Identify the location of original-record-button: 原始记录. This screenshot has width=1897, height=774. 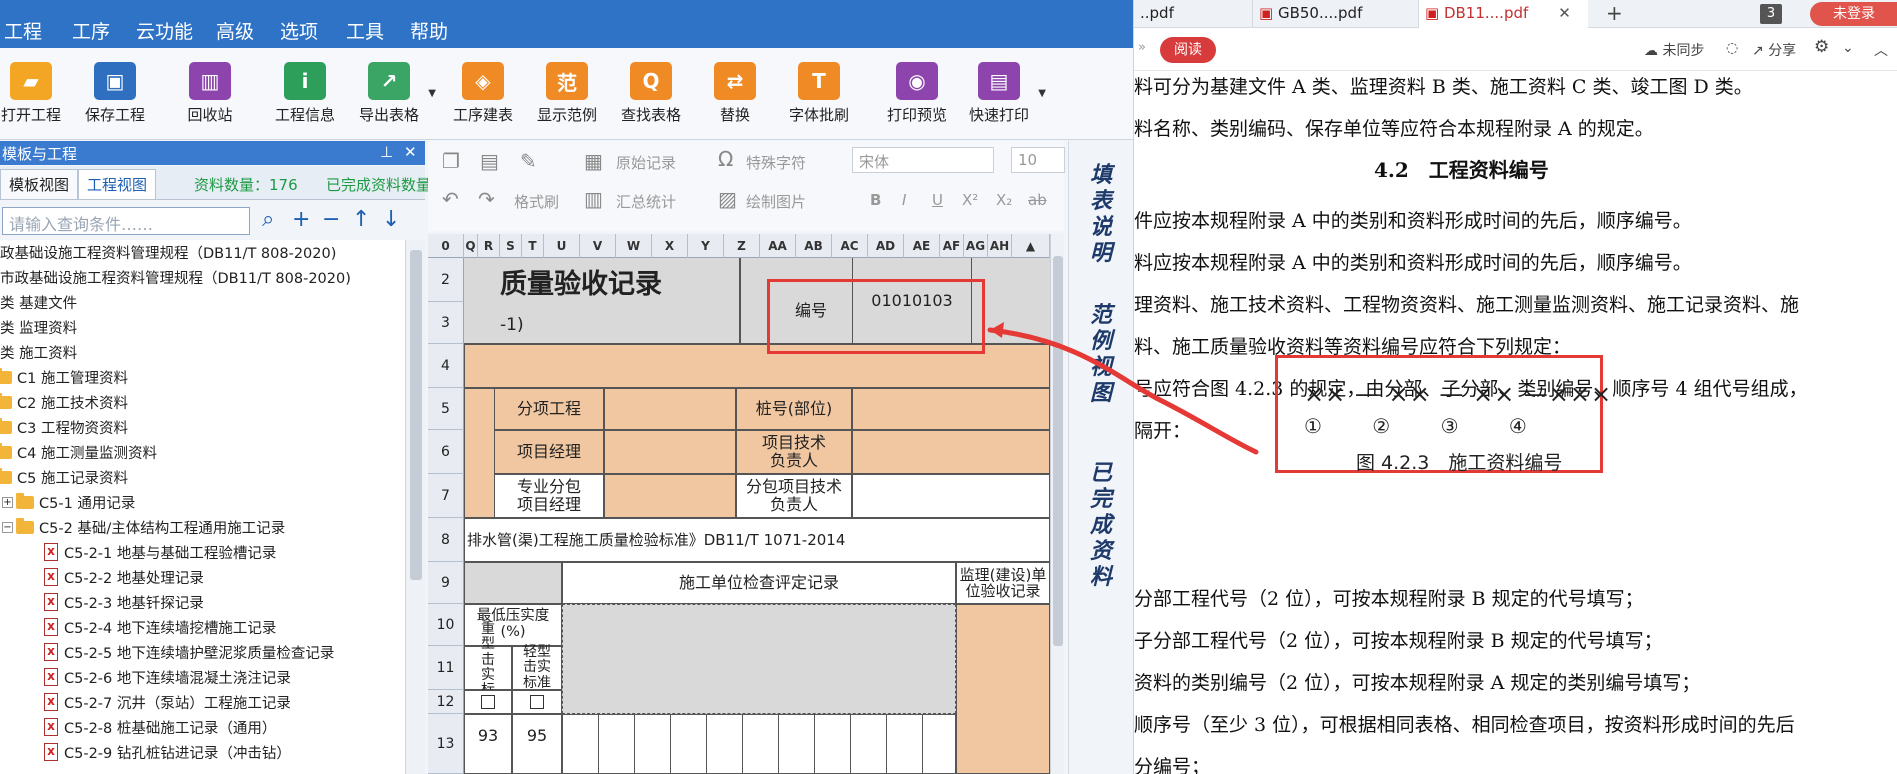
(646, 162).